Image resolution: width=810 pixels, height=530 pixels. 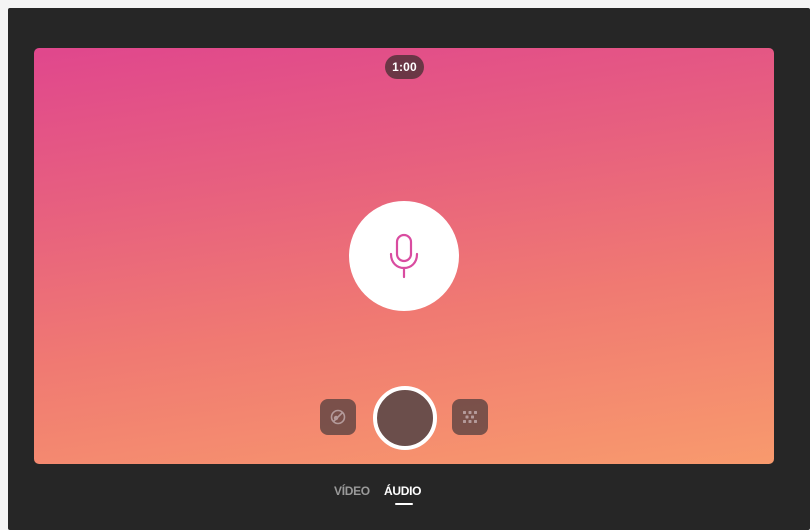 I want to click on grid-effects-icon, so click(x=470, y=417).